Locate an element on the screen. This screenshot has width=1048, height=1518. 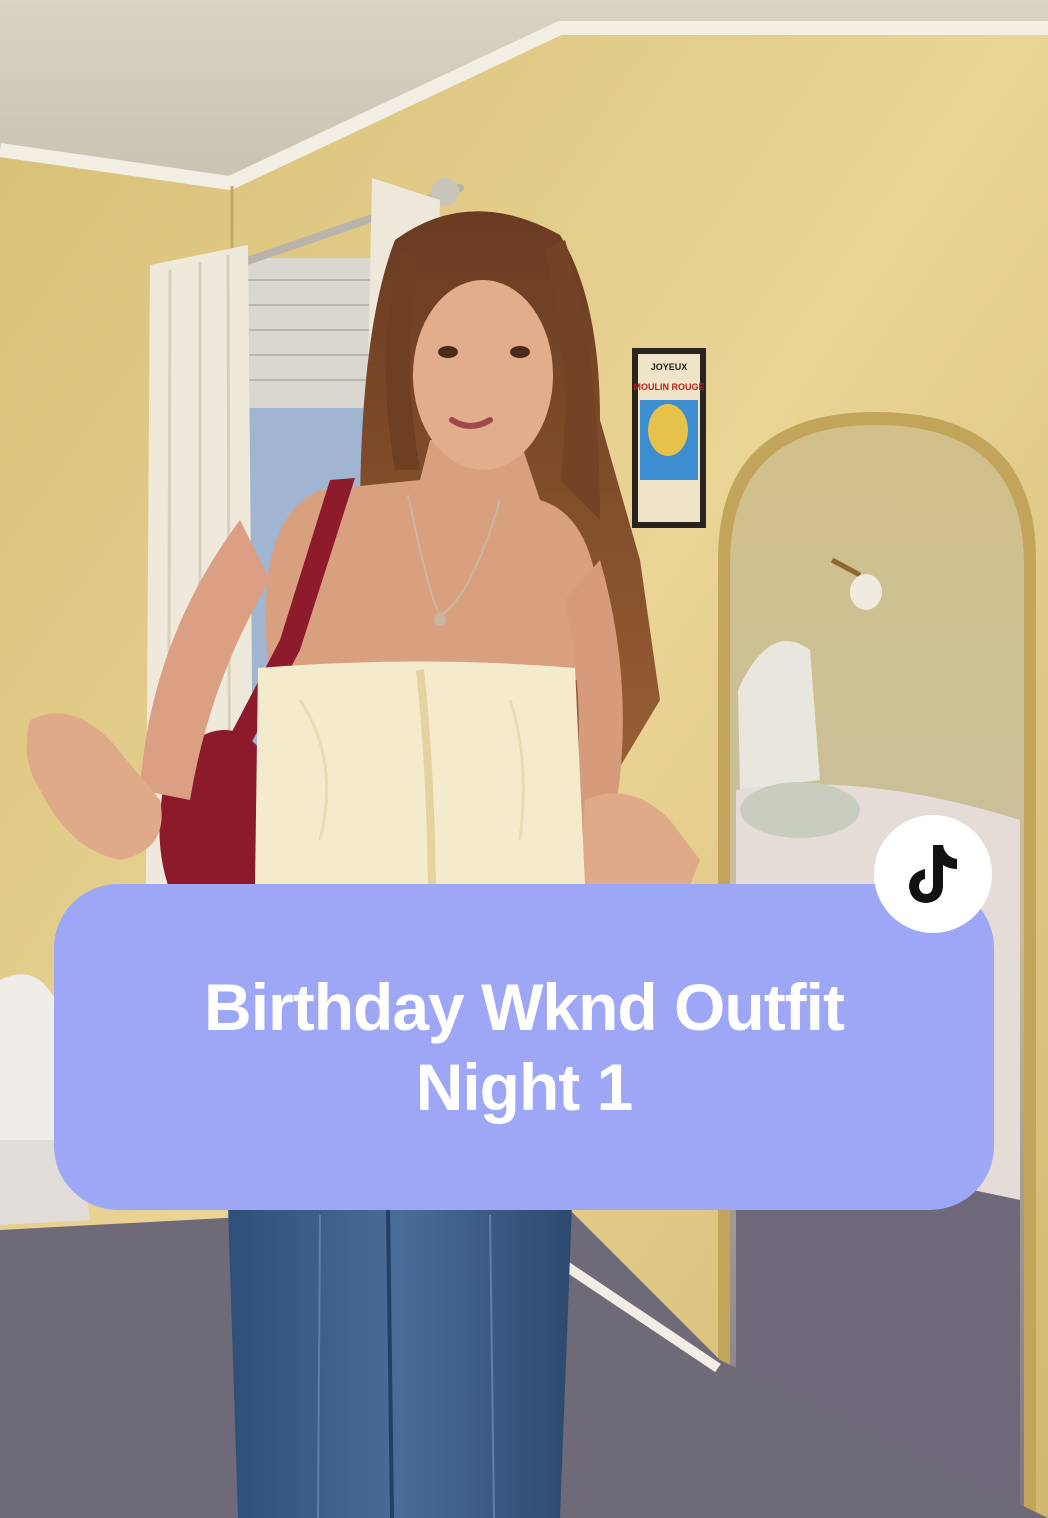
caption-line-2: Night 1 is located at coordinates (524, 1087).